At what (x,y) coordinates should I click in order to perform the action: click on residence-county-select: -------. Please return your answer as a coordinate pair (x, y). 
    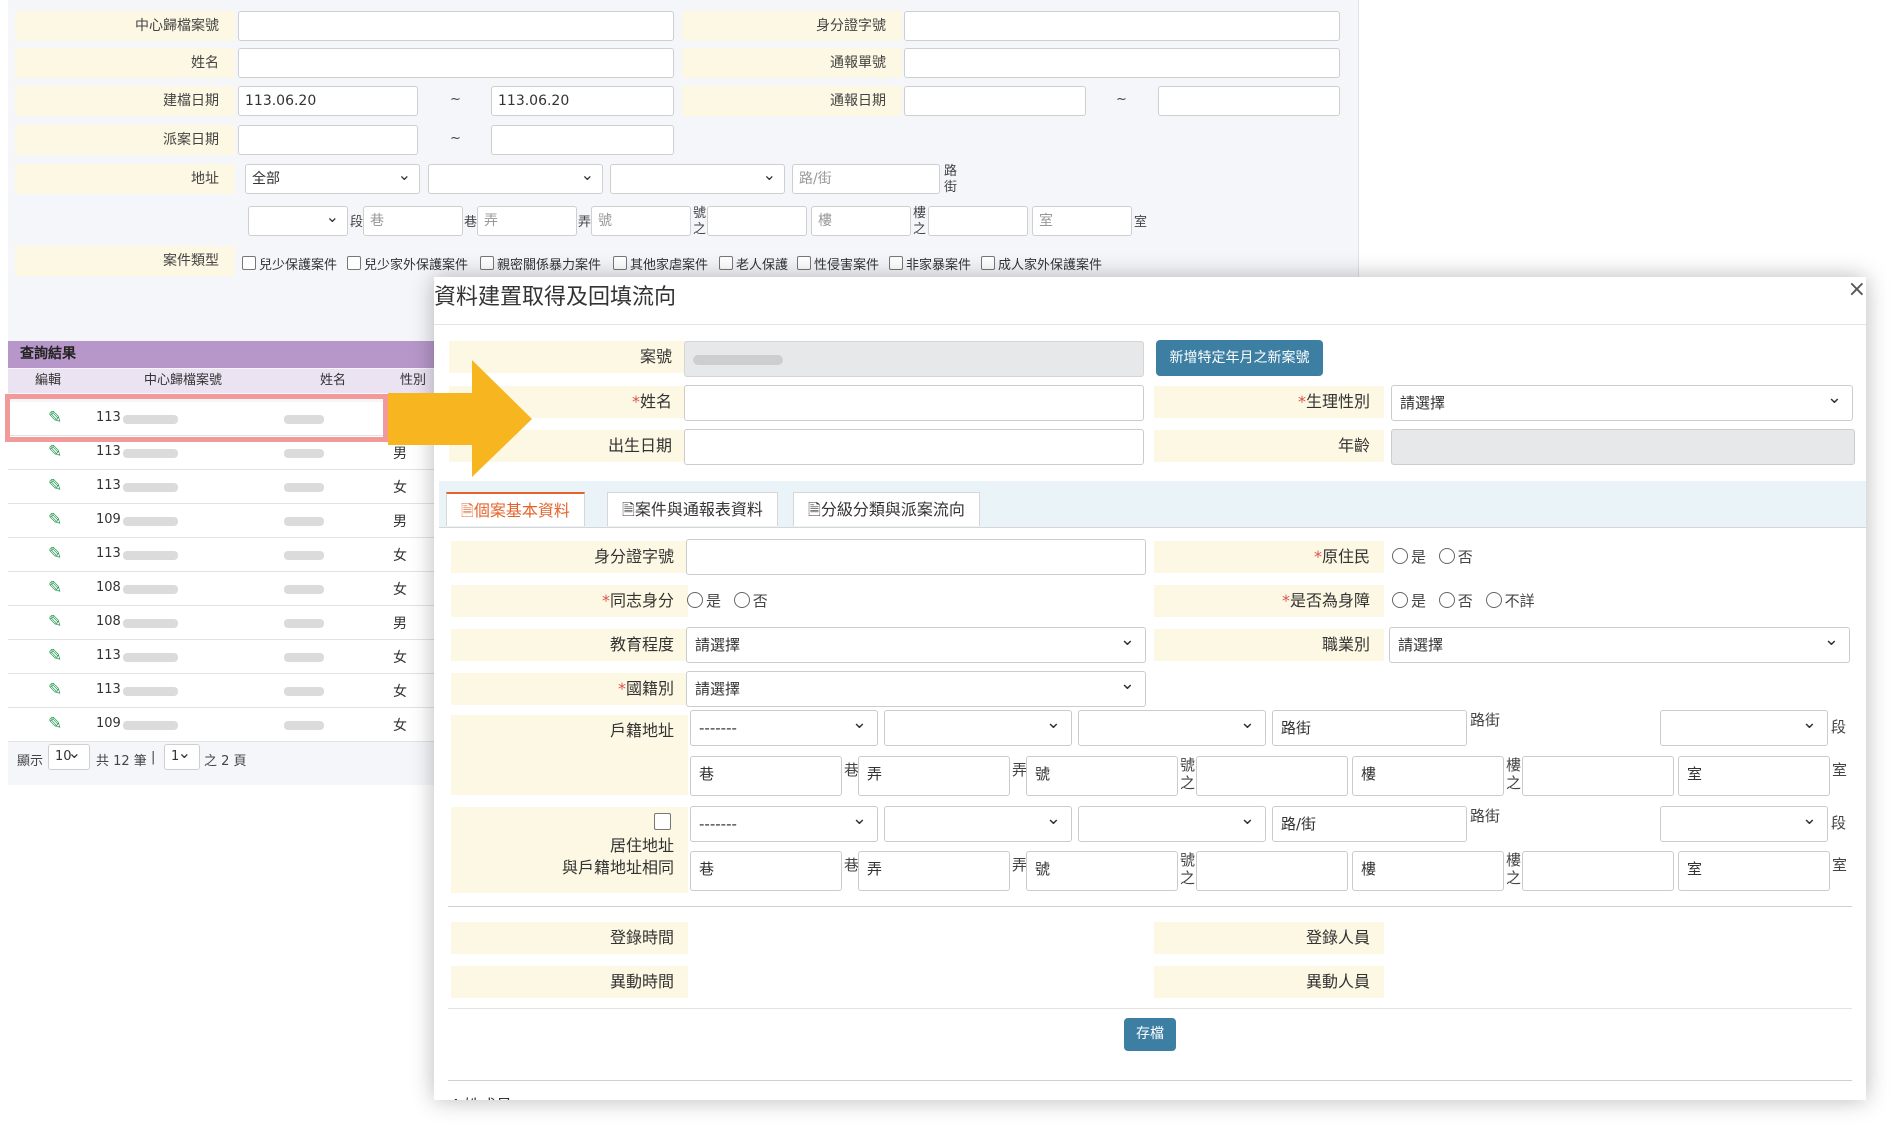
    Looking at the image, I should click on (784, 822).